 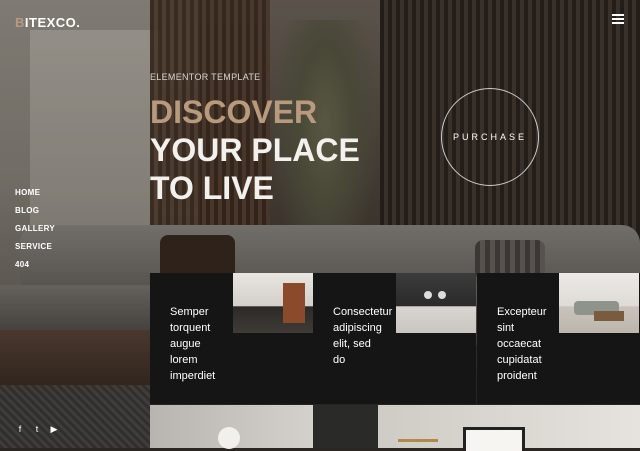 What do you see at coordinates (20, 429) in the screenshot?
I see `facebook-icon: f` at bounding box center [20, 429].